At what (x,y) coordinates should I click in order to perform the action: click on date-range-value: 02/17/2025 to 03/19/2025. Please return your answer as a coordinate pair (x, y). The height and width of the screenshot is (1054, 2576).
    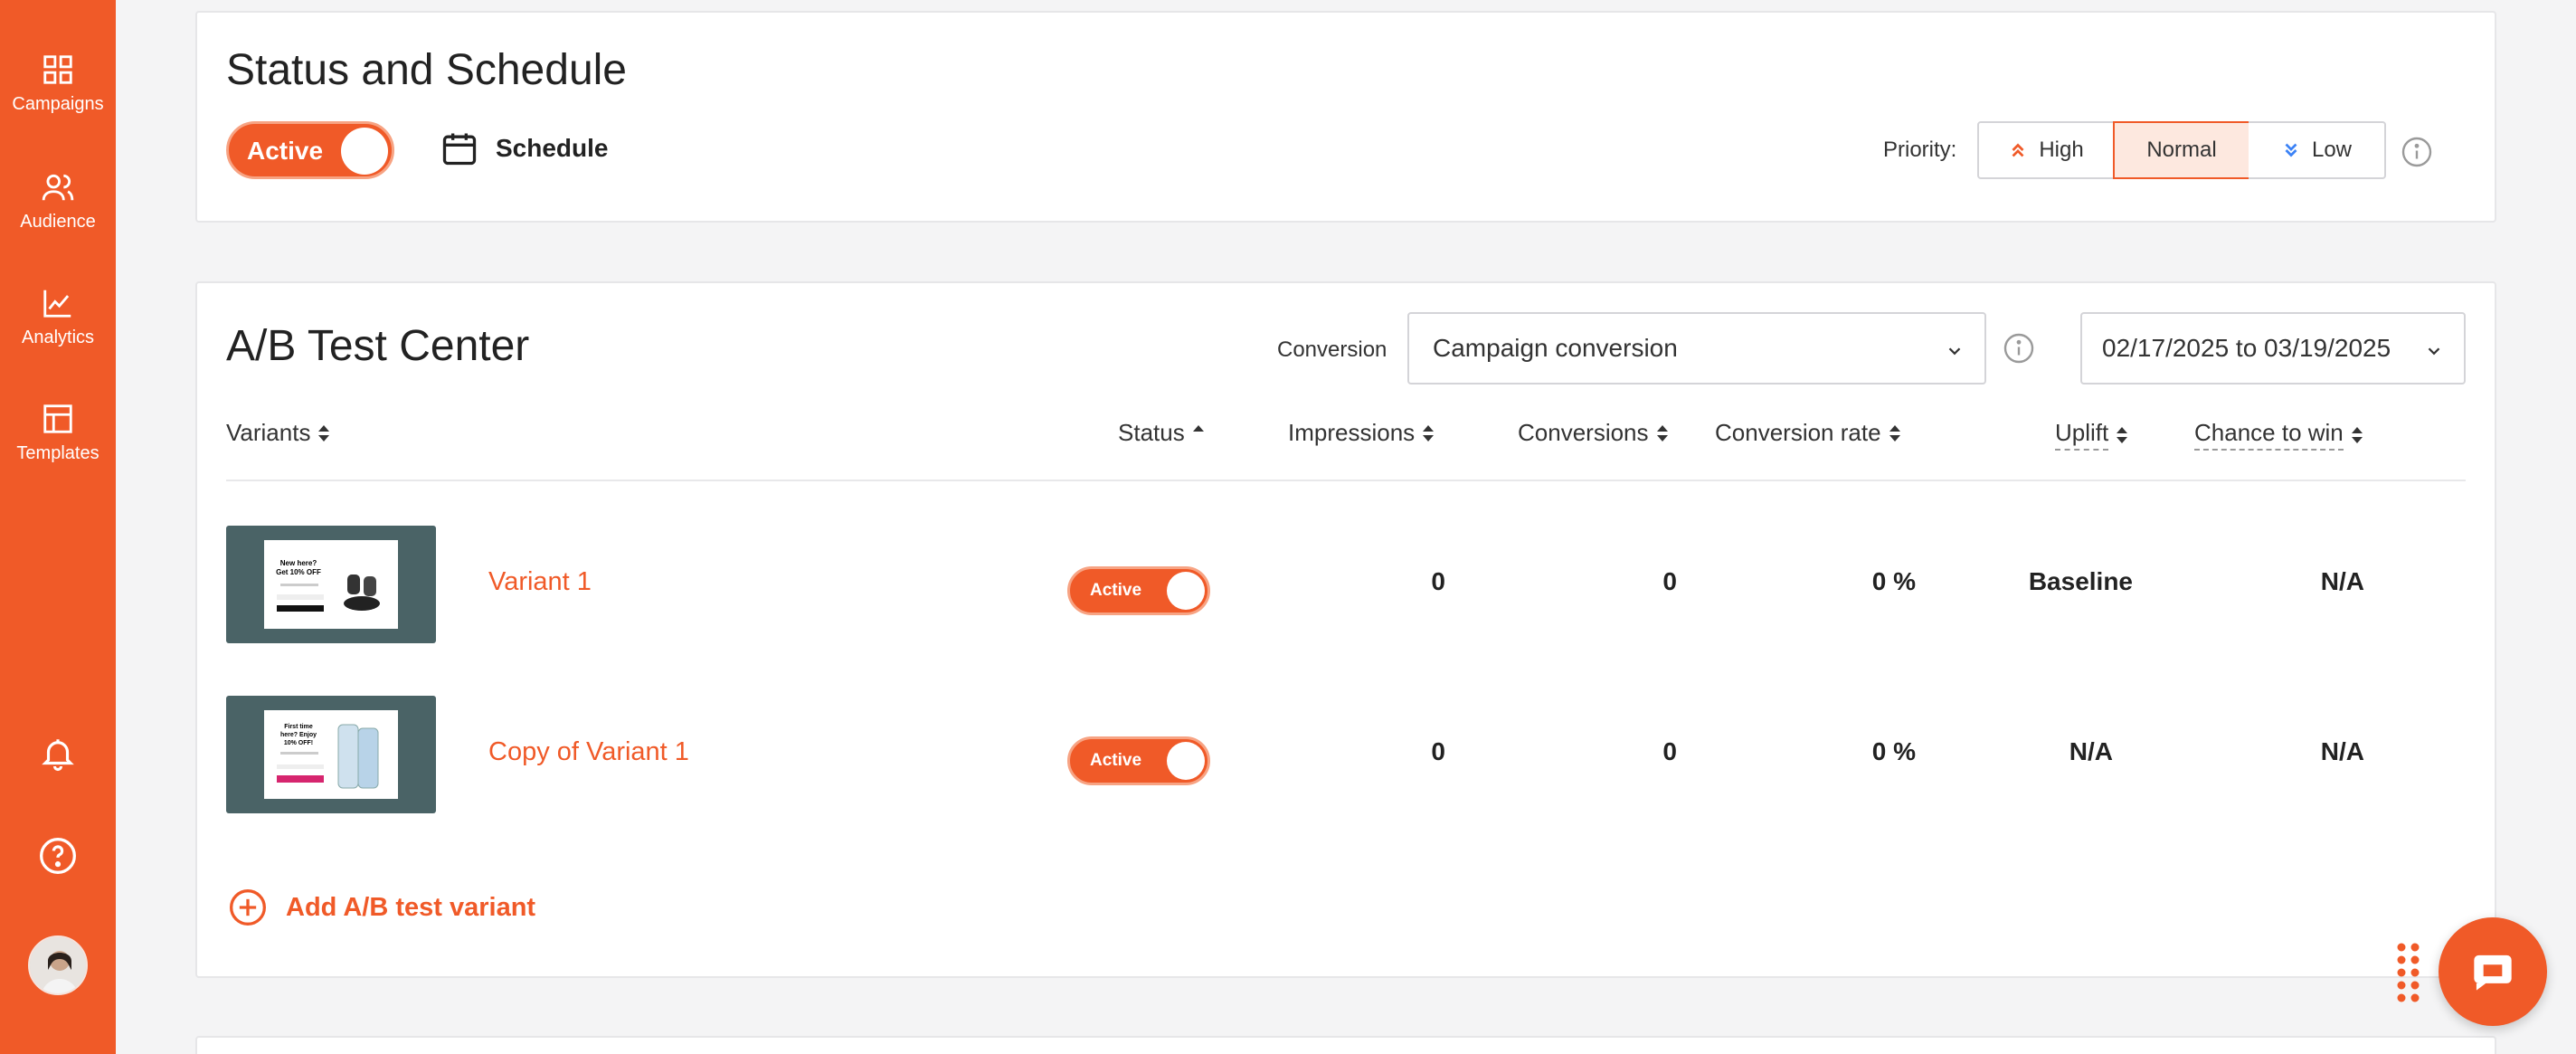
    Looking at the image, I should click on (2247, 348).